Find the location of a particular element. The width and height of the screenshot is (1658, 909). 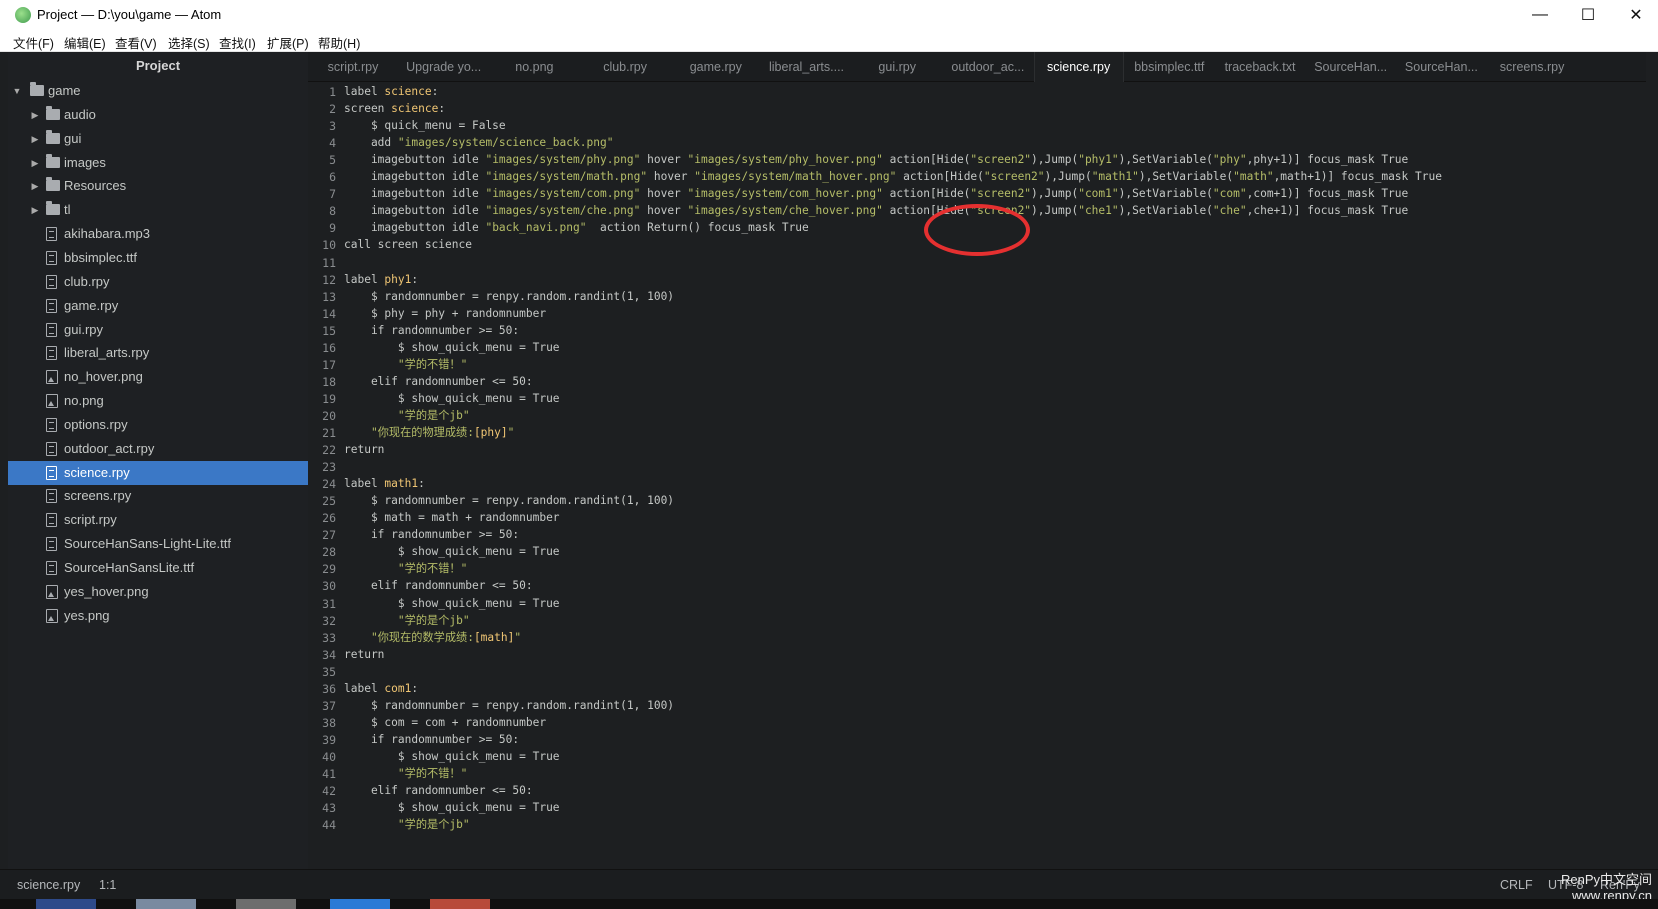

code-line: label phy1: is located at coordinates (381, 280).